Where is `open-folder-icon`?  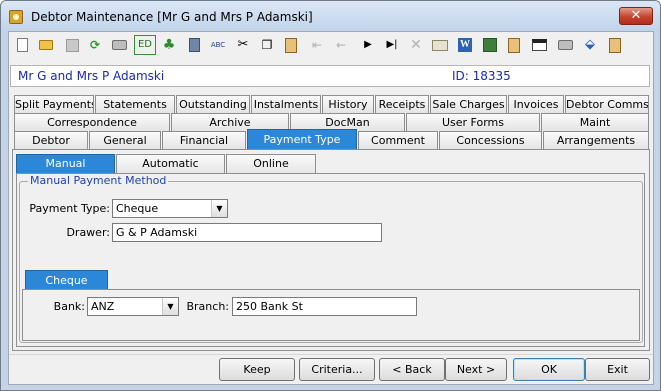 open-folder-icon is located at coordinates (46, 45).